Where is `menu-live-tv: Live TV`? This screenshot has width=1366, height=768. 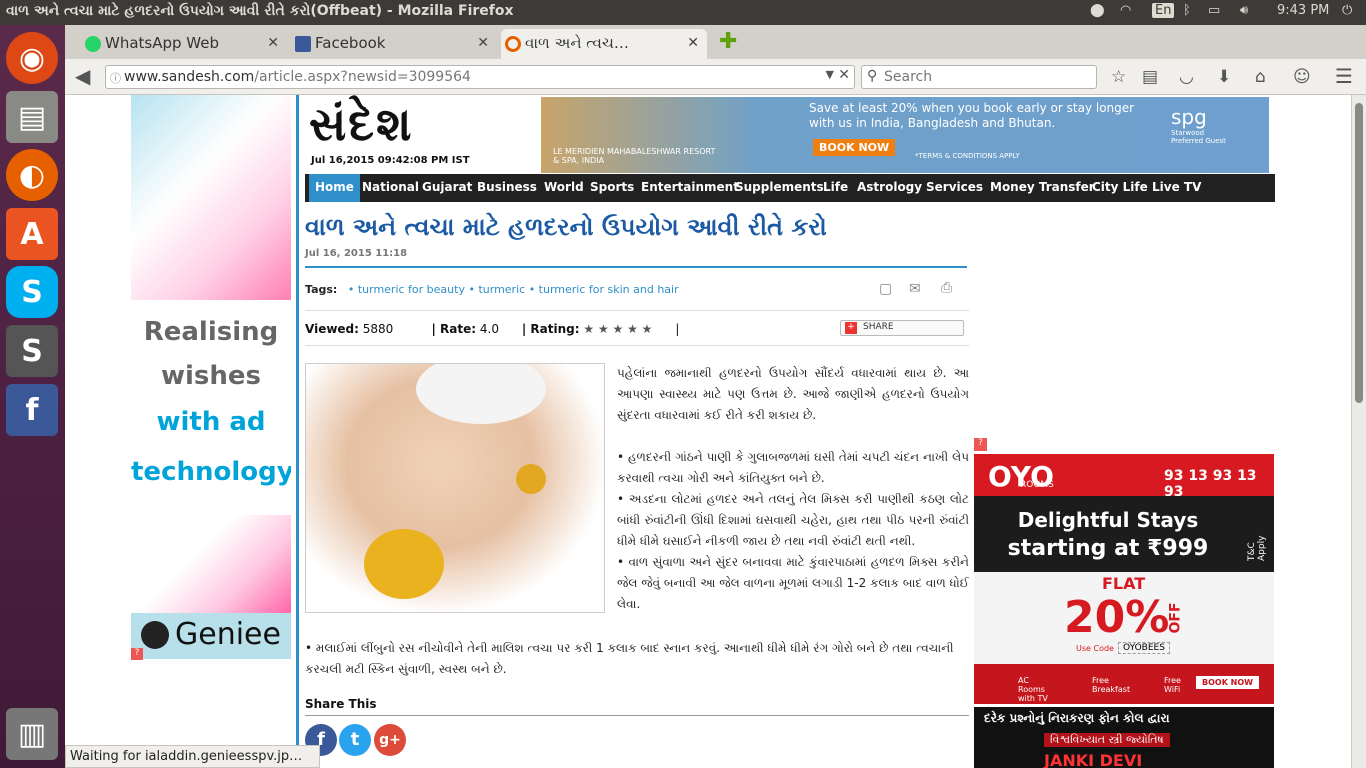 menu-live-tv: Live TV is located at coordinates (1176, 187).